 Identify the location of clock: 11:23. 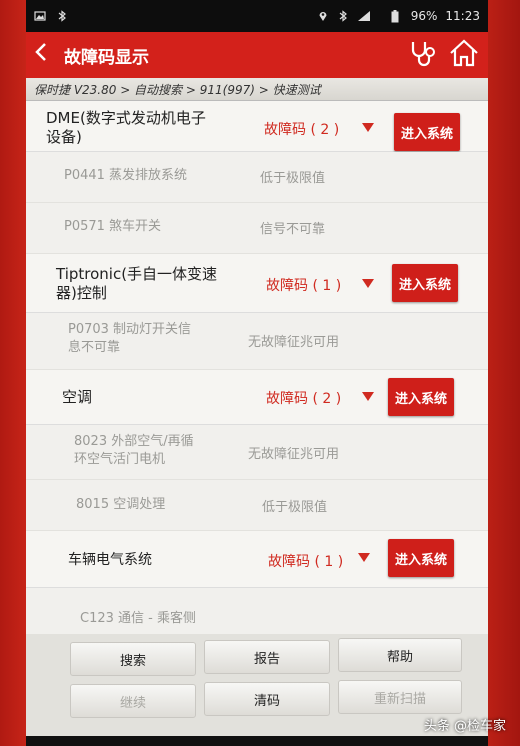
(462, 16).